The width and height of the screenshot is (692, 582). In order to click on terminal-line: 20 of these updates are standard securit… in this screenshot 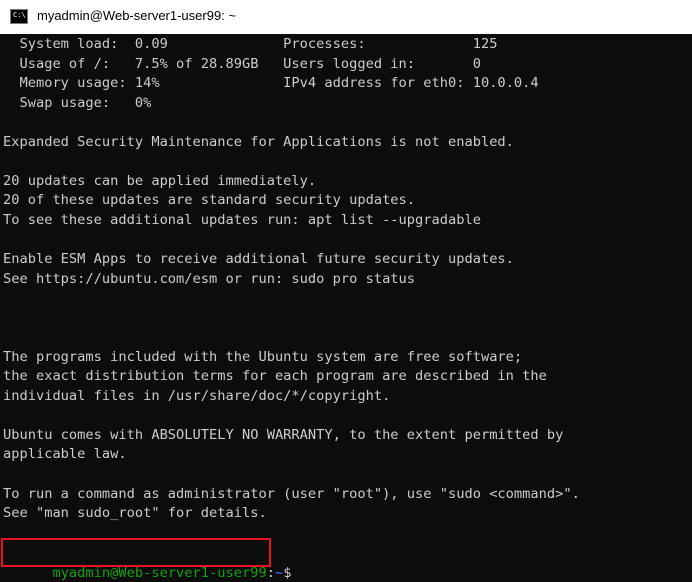, I will do `click(209, 200)`.